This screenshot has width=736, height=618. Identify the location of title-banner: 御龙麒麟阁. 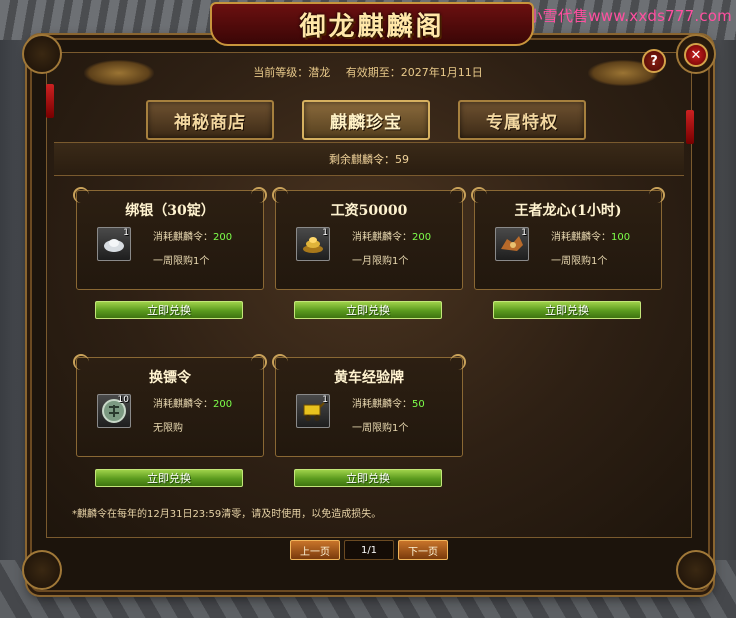
(372, 24).